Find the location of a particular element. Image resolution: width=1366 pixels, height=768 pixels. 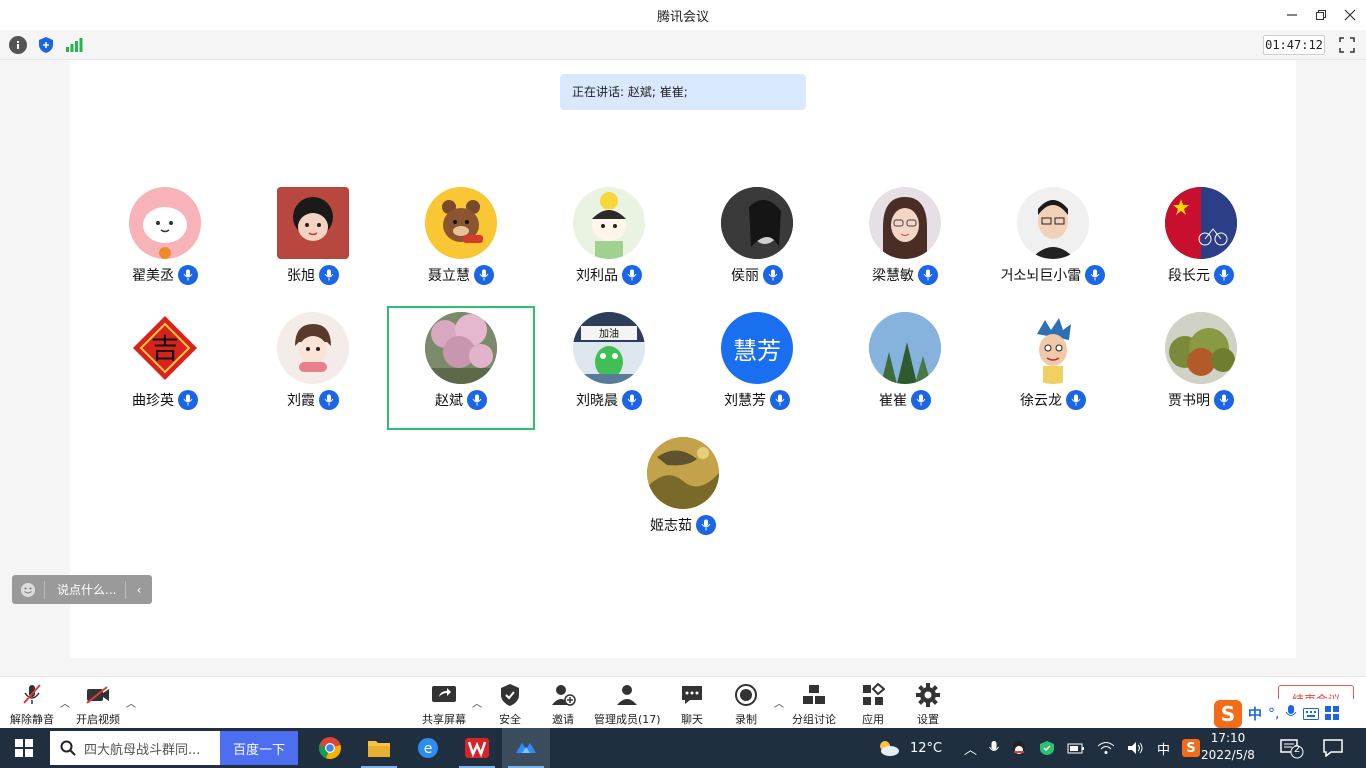

fullscreen-icon is located at coordinates (1347, 45).